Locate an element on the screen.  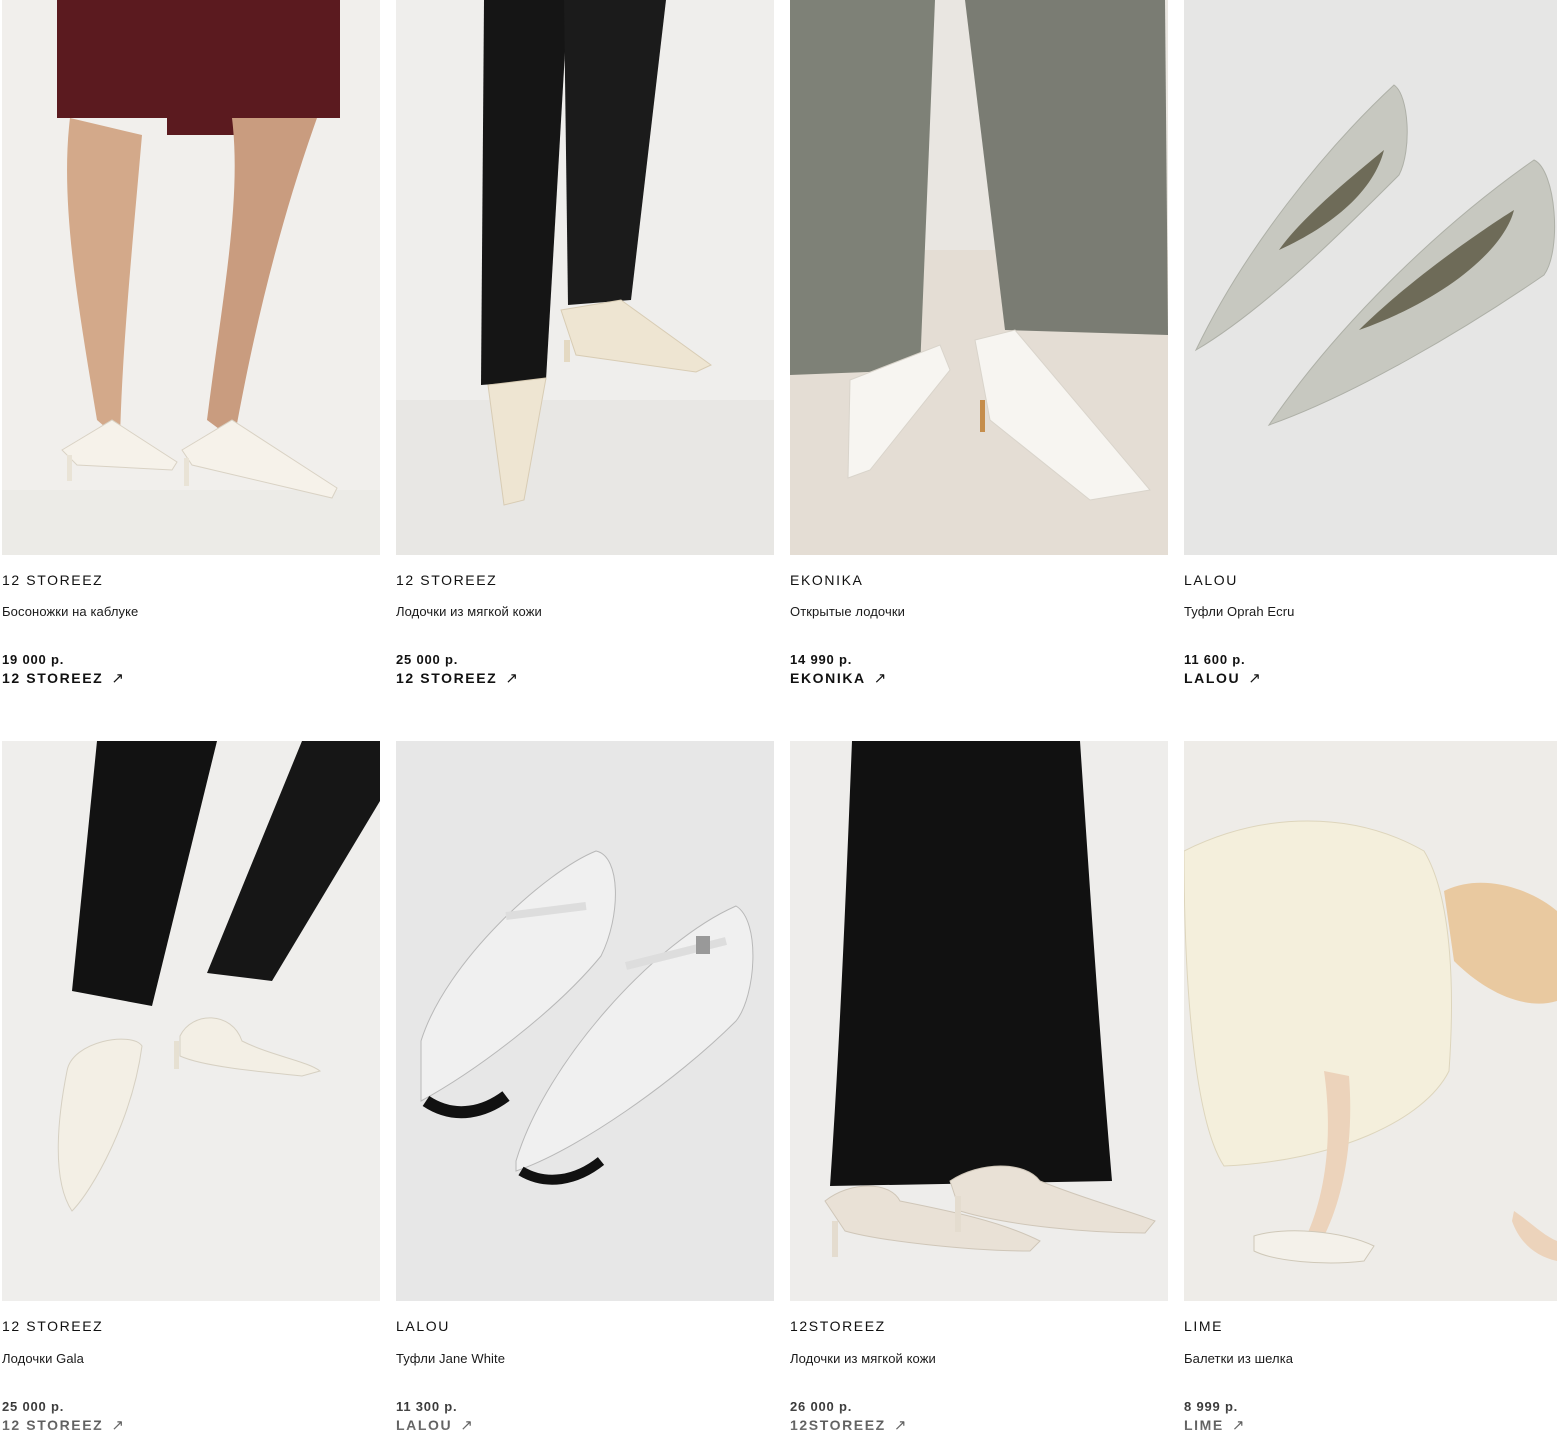
product-title: Босоножки на каблуке is located at coordinates (70, 611).